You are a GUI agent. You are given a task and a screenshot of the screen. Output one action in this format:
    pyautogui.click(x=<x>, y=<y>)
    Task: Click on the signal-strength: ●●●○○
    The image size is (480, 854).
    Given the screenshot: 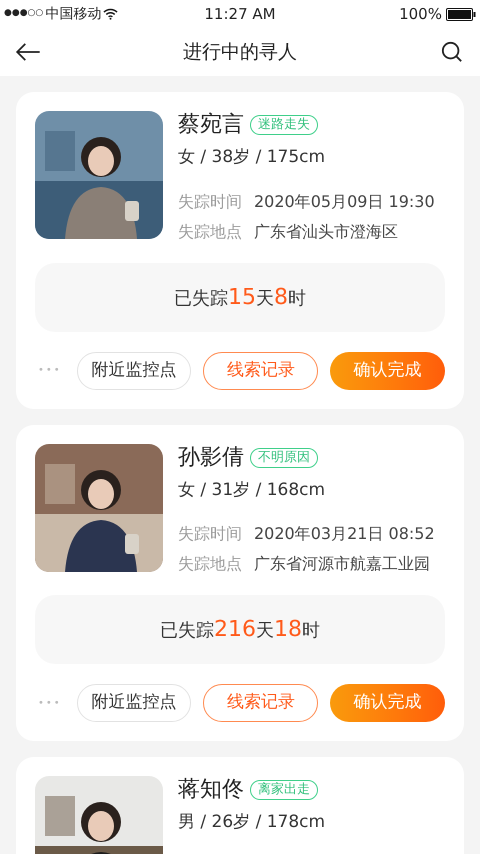 What is the action you would take?
    pyautogui.click(x=24, y=13)
    